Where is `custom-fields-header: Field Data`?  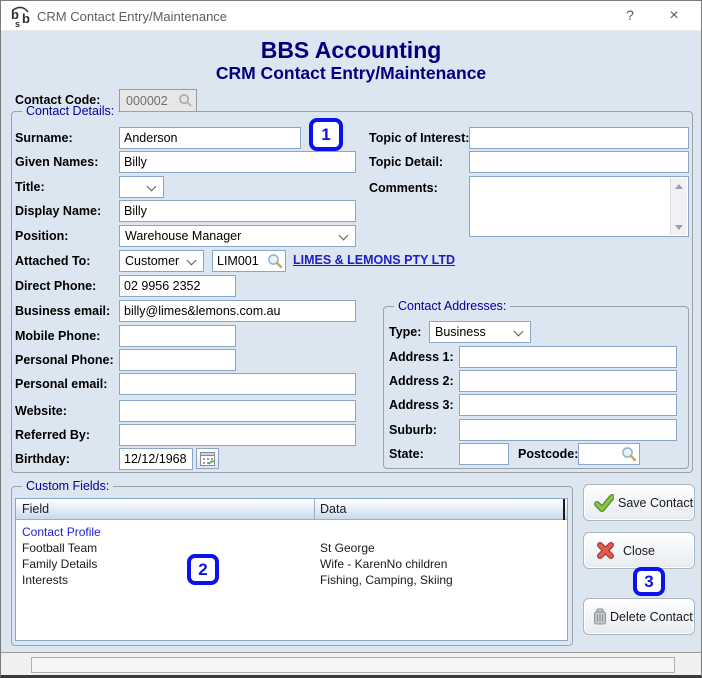
custom-fields-header: Field Data is located at coordinates (291, 509).